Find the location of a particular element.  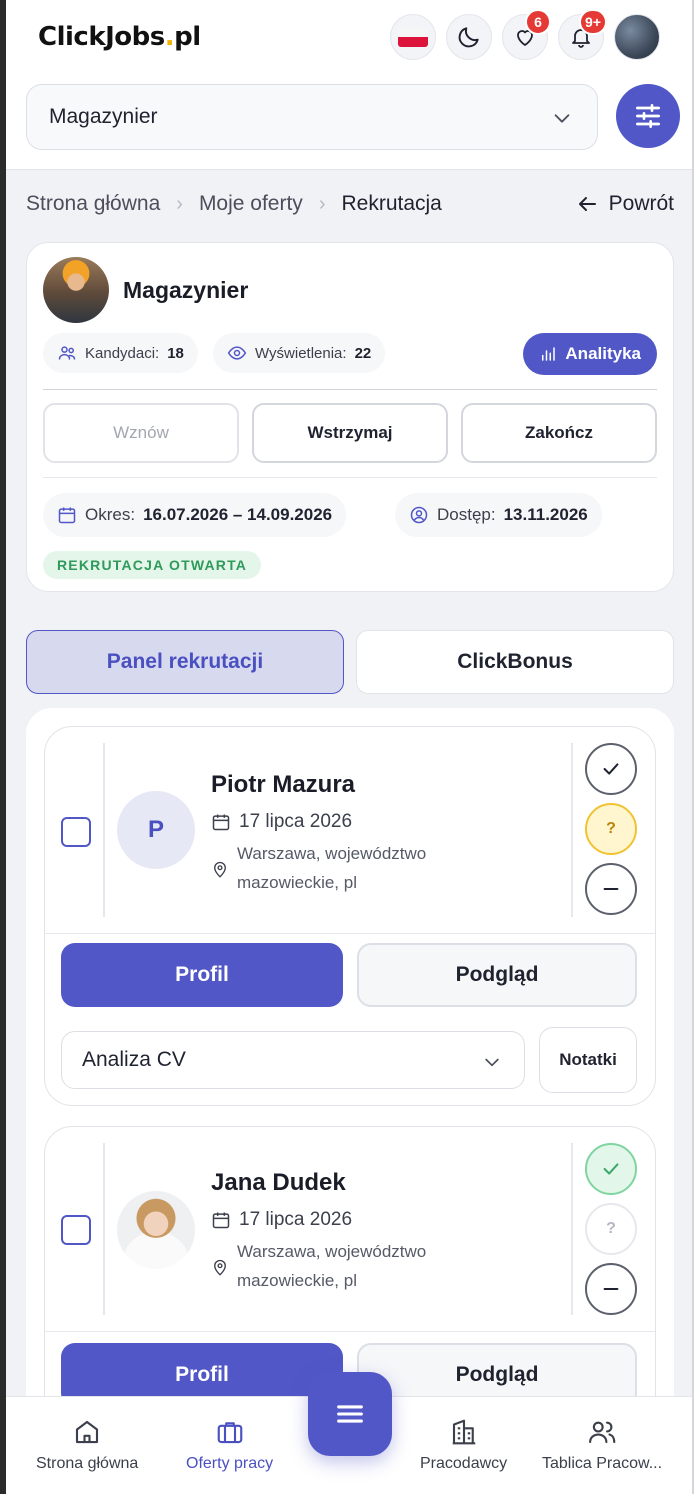

filter-button is located at coordinates (648, 116).